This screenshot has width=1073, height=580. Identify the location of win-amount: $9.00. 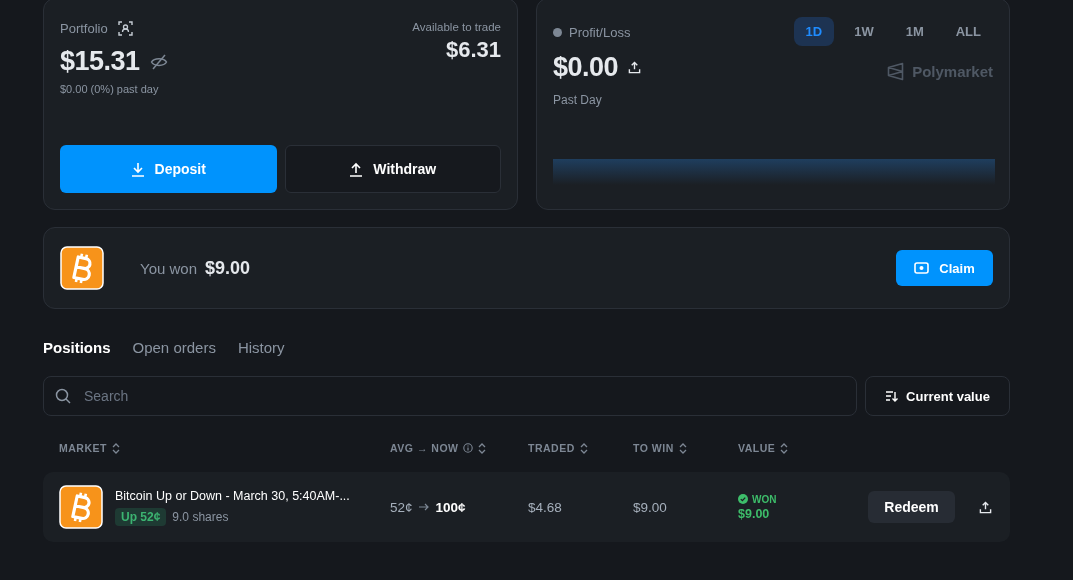
(228, 268).